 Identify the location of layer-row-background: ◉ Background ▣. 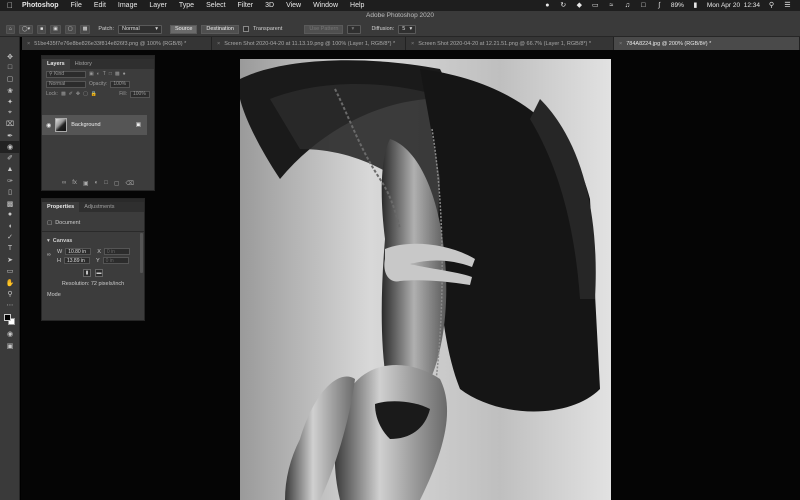
(94, 125).